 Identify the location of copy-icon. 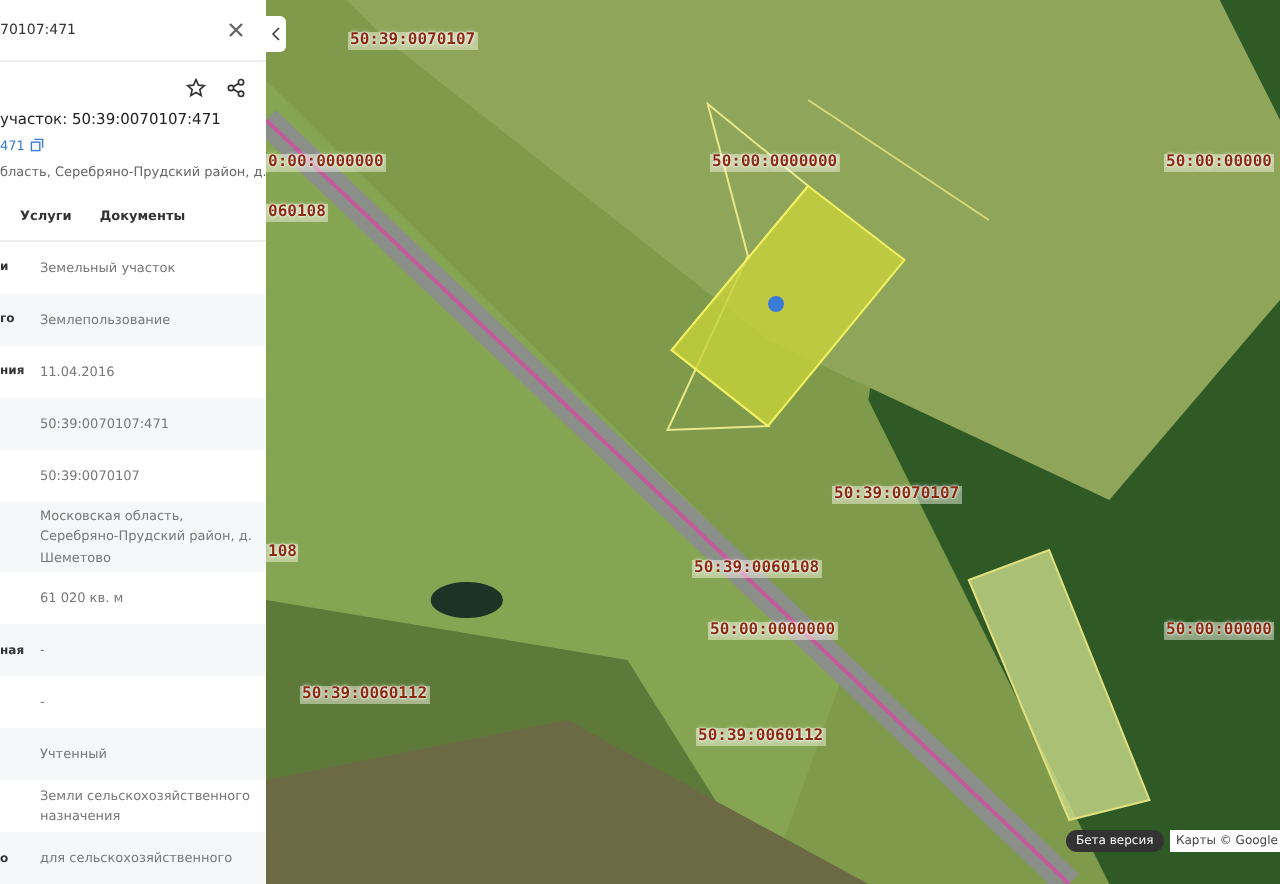
(37, 145).